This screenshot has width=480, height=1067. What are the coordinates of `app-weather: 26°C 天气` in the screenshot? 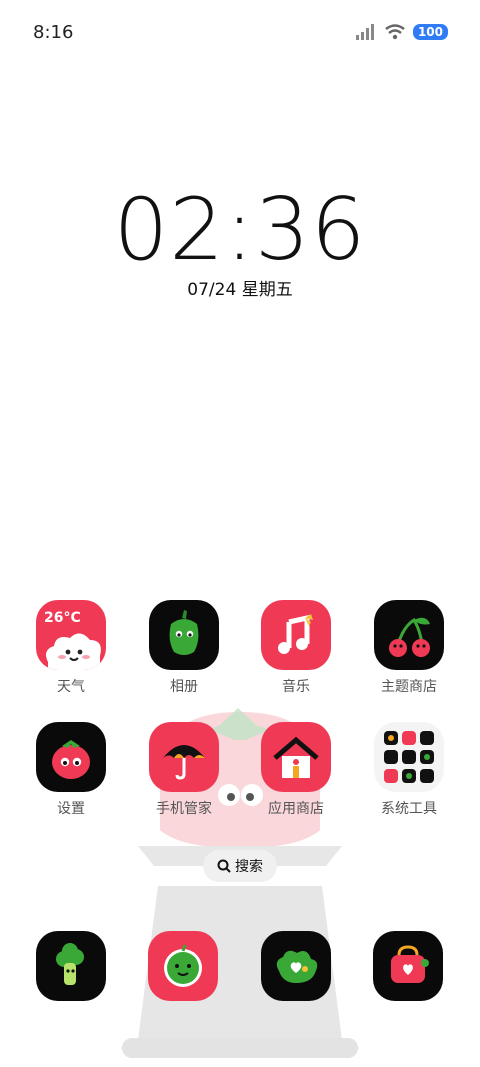 It's located at (71, 648).